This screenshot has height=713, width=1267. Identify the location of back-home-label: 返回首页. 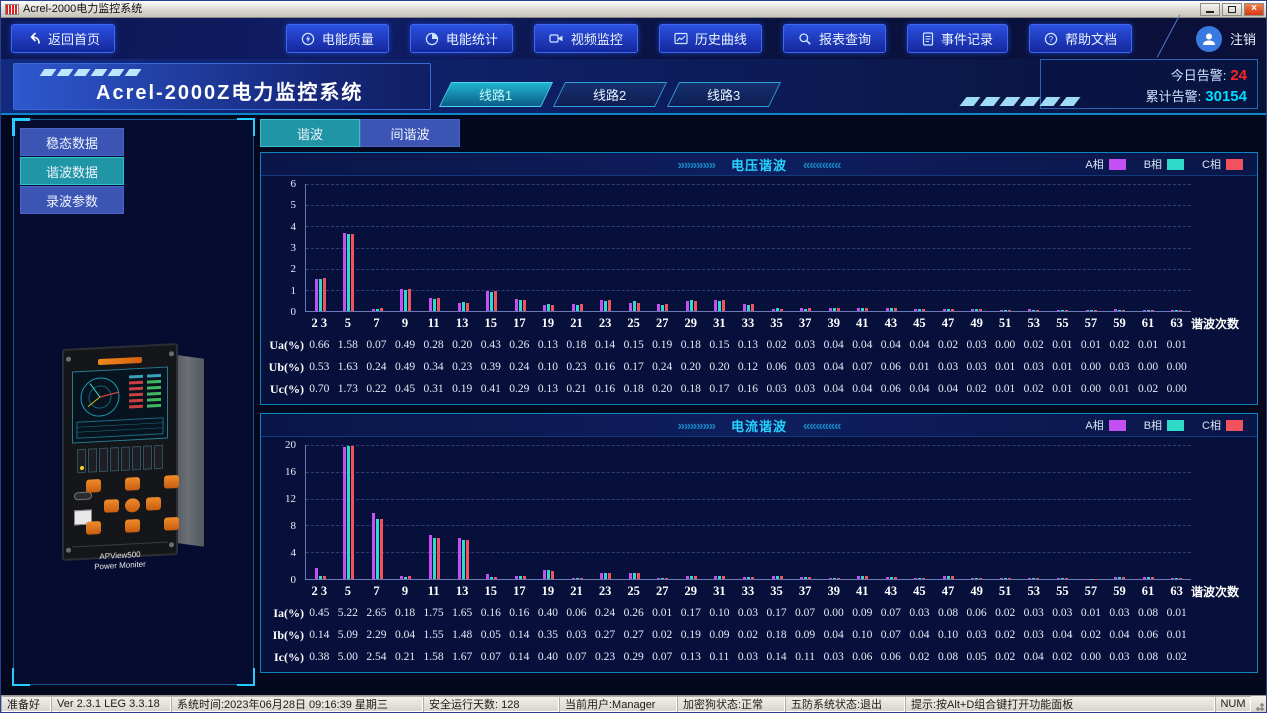
(74, 39).